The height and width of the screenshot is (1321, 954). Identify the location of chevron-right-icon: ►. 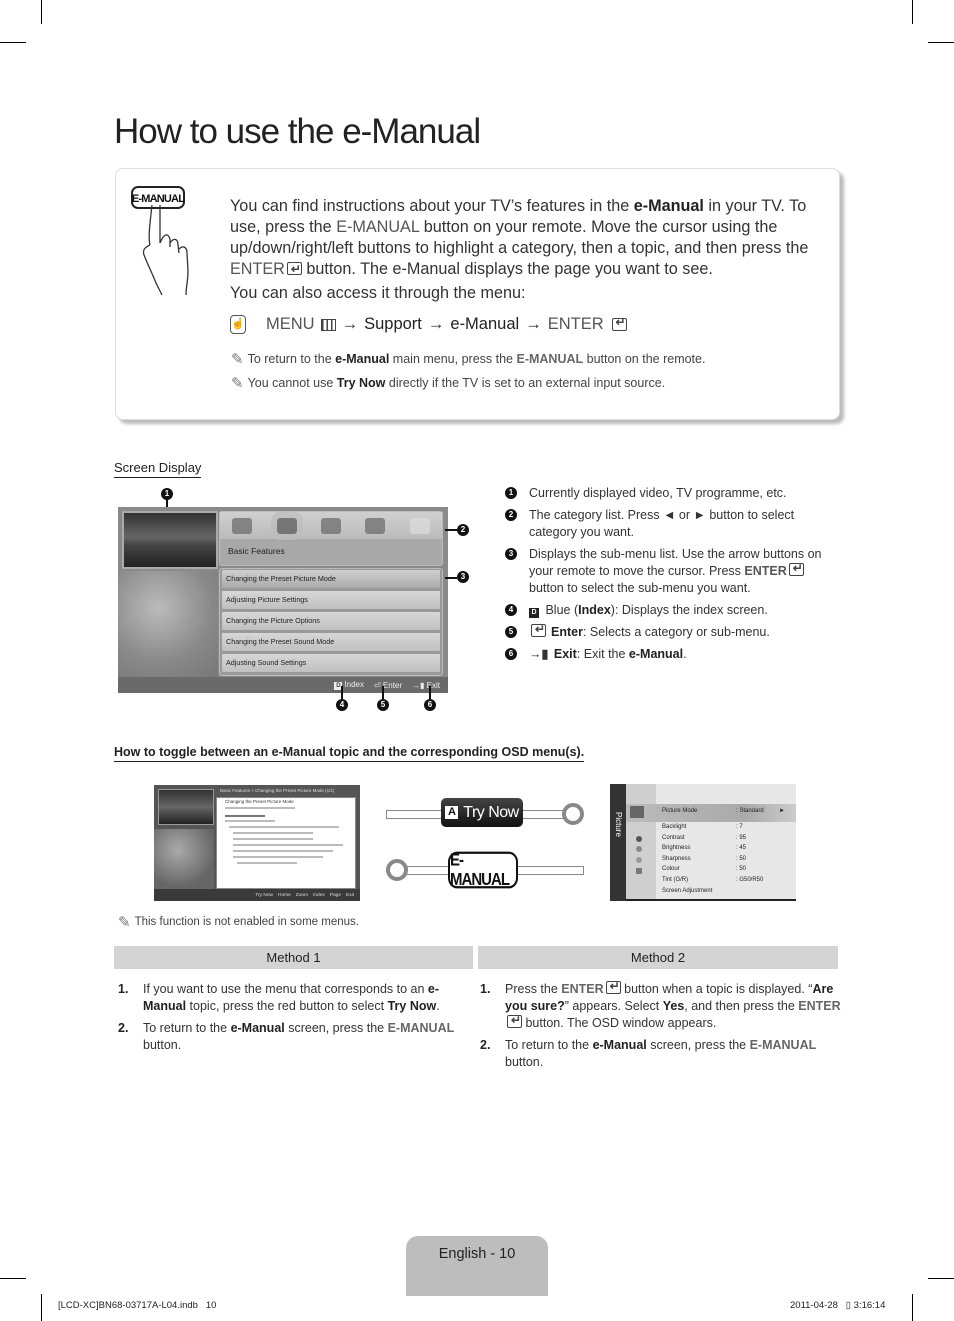
(782, 811).